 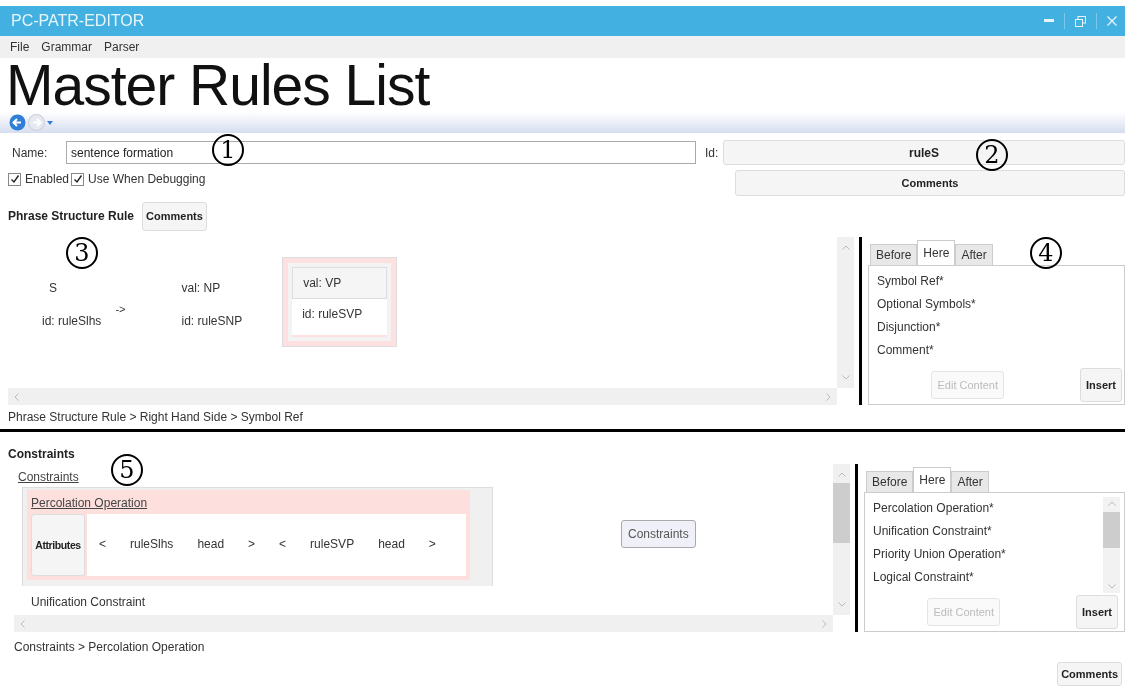 I want to click on id-label: Id:, so click(x=712, y=152).